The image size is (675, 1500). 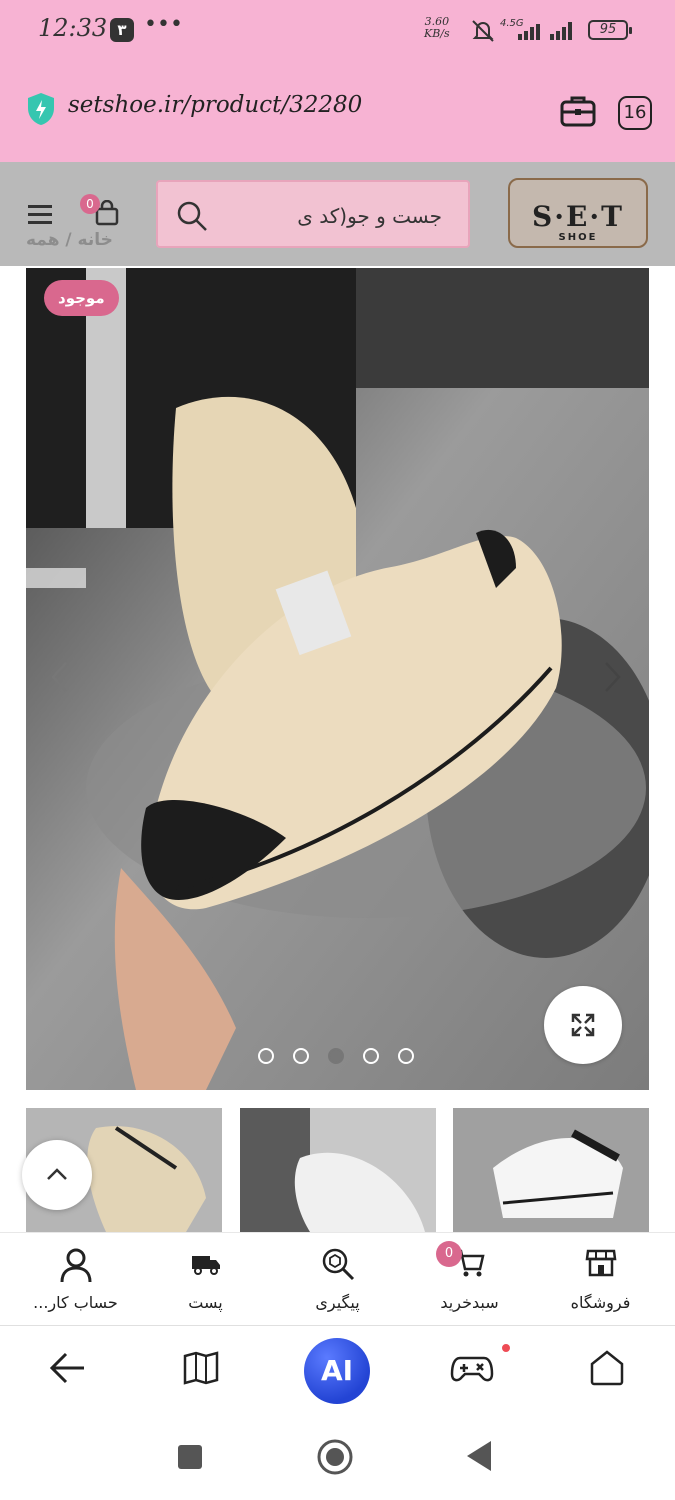 What do you see at coordinates (337, 30) in the screenshot?
I see `status-bar: 12:33 ۳ ••• 3.60 KB/s 4.5G 95` at bounding box center [337, 30].